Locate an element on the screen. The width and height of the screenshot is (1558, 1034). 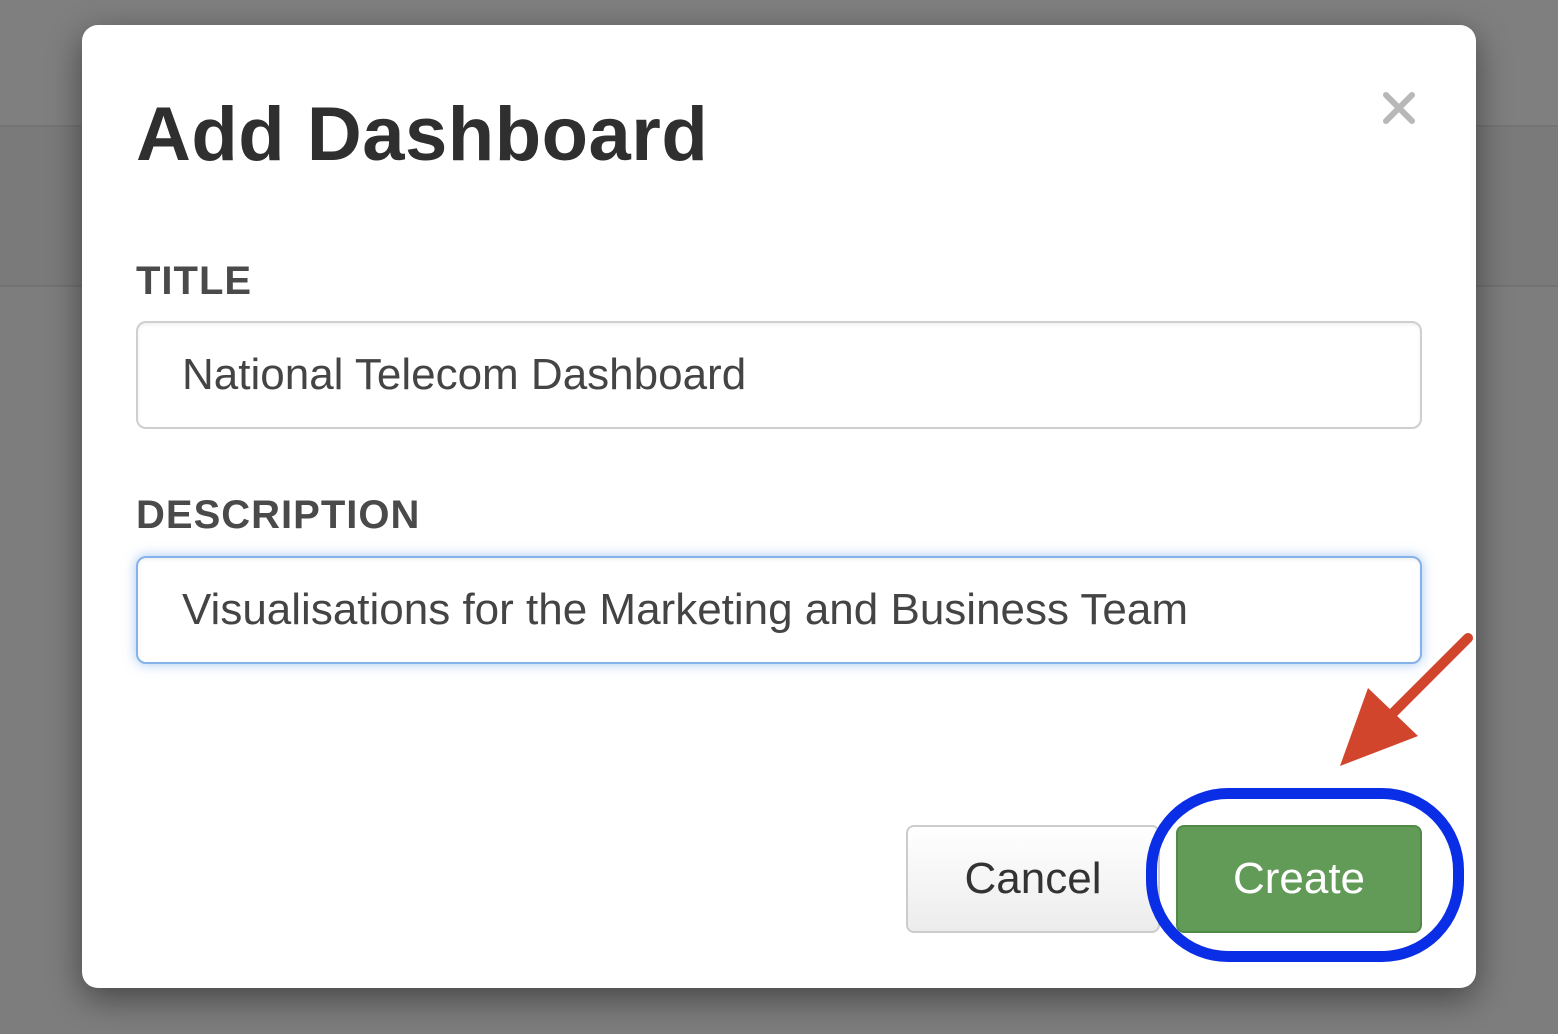
modal-title: Add Dashboard is located at coordinates (422, 134).